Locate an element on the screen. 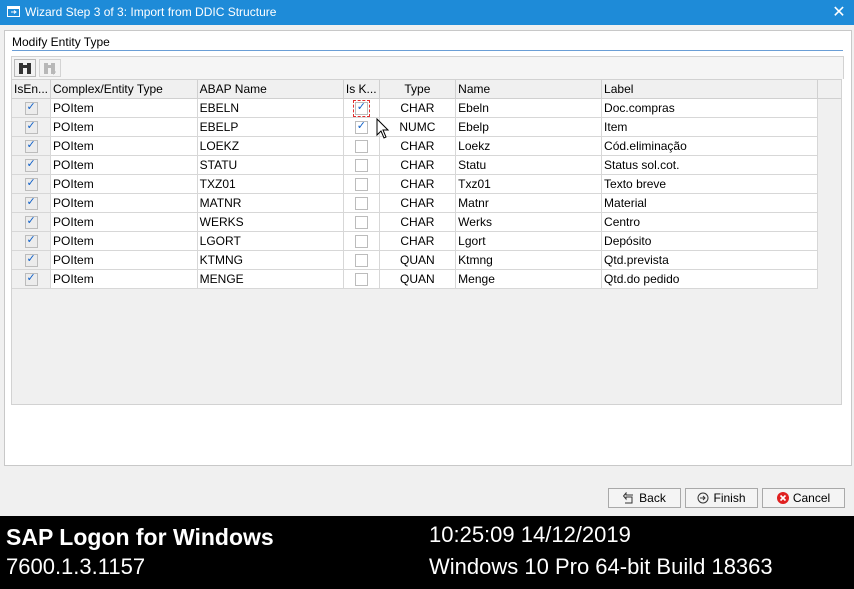  name-cell: Ktmng is located at coordinates (529, 260).